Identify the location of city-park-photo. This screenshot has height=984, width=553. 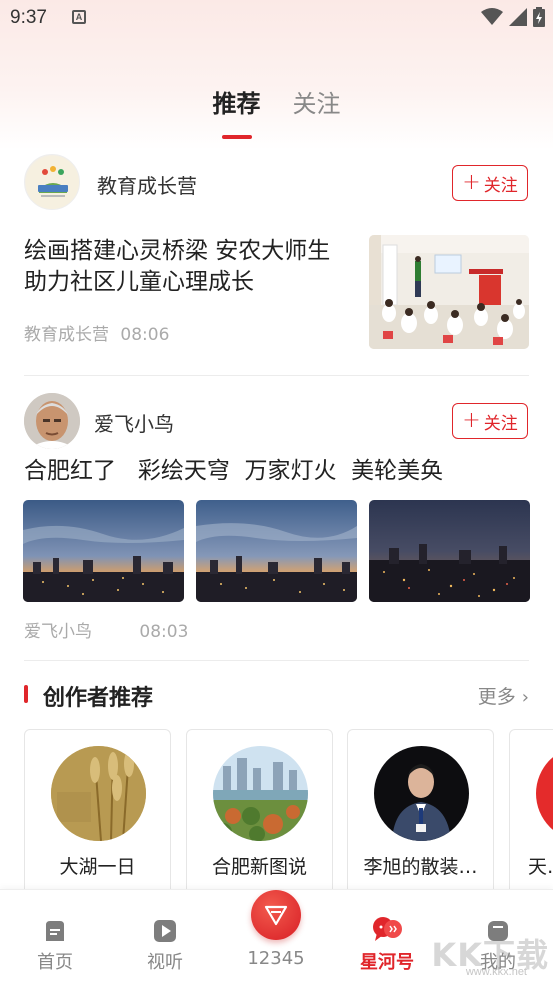
(260, 793).